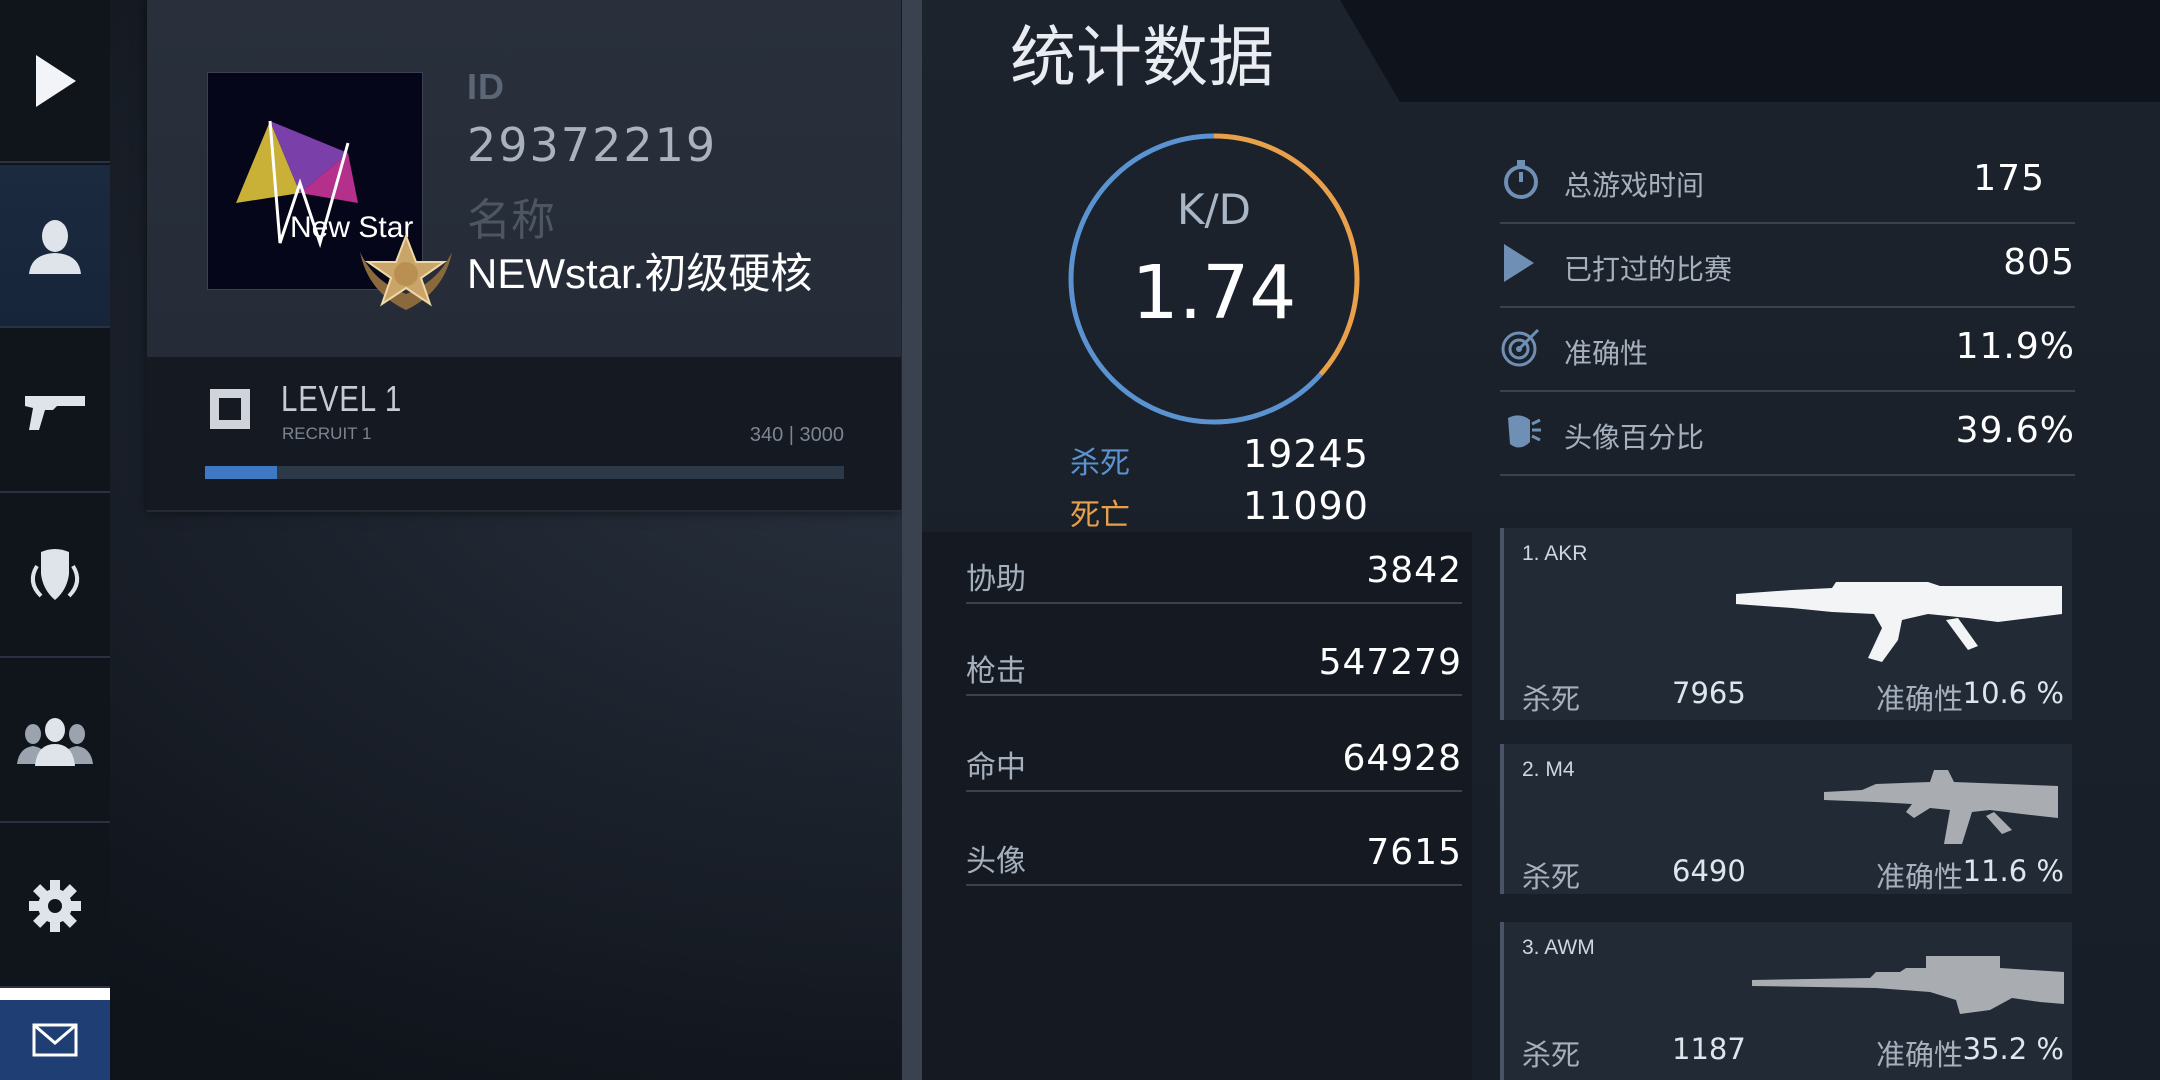 The height and width of the screenshot is (1080, 2160). Describe the element at coordinates (996, 861) in the screenshot. I see `stat-label: 头像` at that location.